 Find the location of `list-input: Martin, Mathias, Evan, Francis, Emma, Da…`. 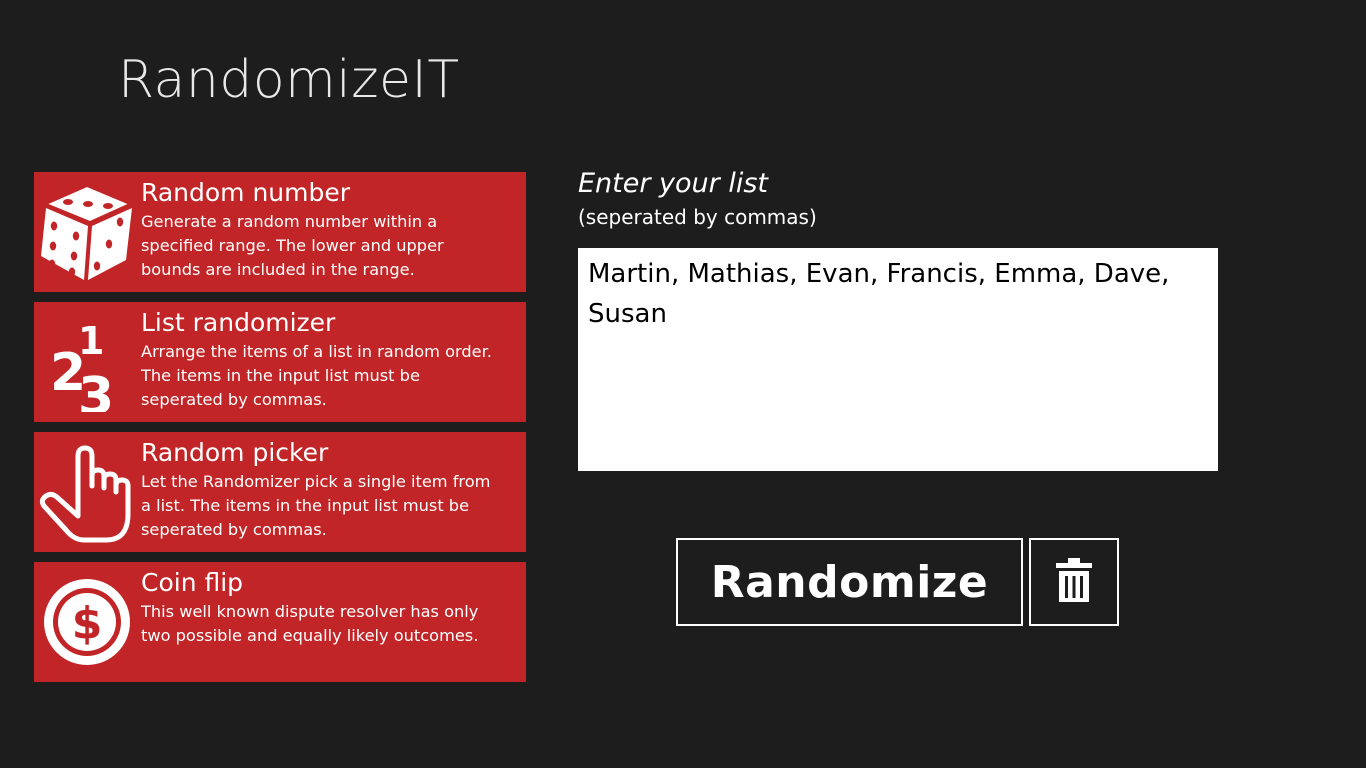

list-input: Martin, Mathias, Evan, Francis, Emma, Da… is located at coordinates (898, 359).